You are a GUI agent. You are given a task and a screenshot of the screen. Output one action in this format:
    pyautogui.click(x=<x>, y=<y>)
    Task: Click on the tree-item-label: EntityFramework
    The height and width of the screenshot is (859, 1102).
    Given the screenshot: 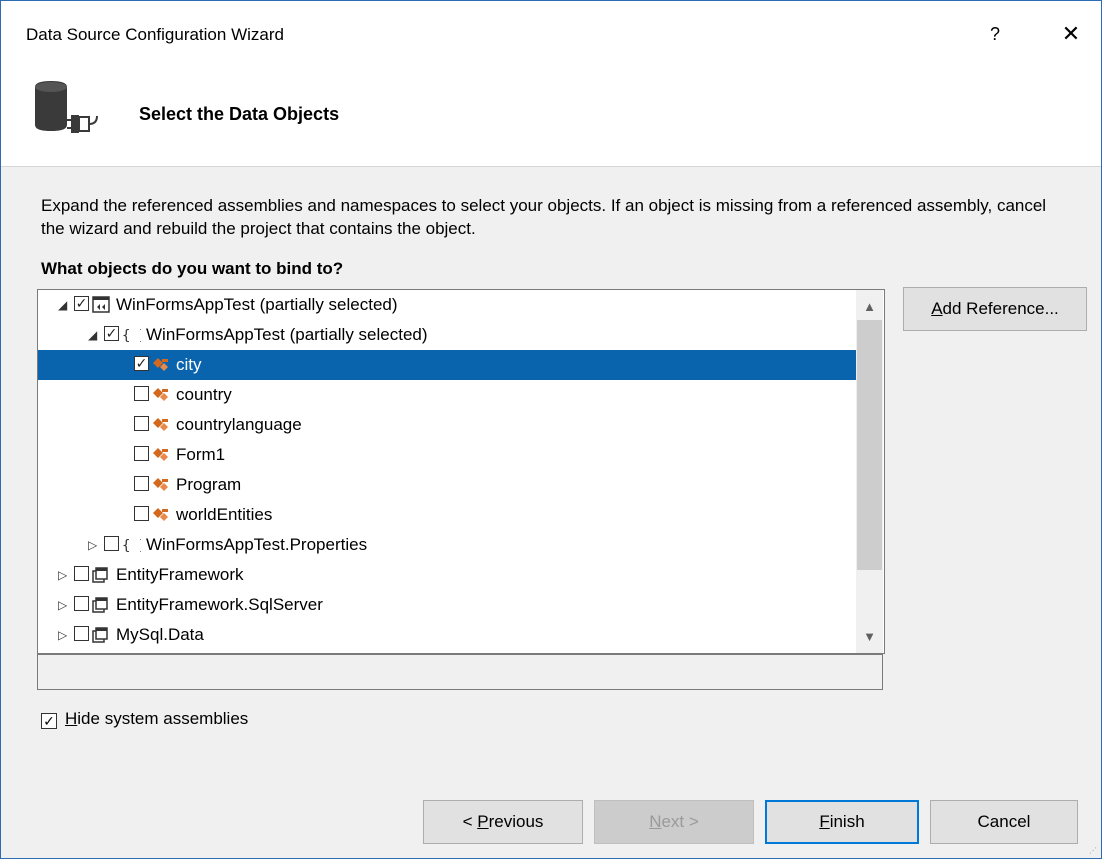 What is the action you would take?
    pyautogui.click(x=180, y=574)
    